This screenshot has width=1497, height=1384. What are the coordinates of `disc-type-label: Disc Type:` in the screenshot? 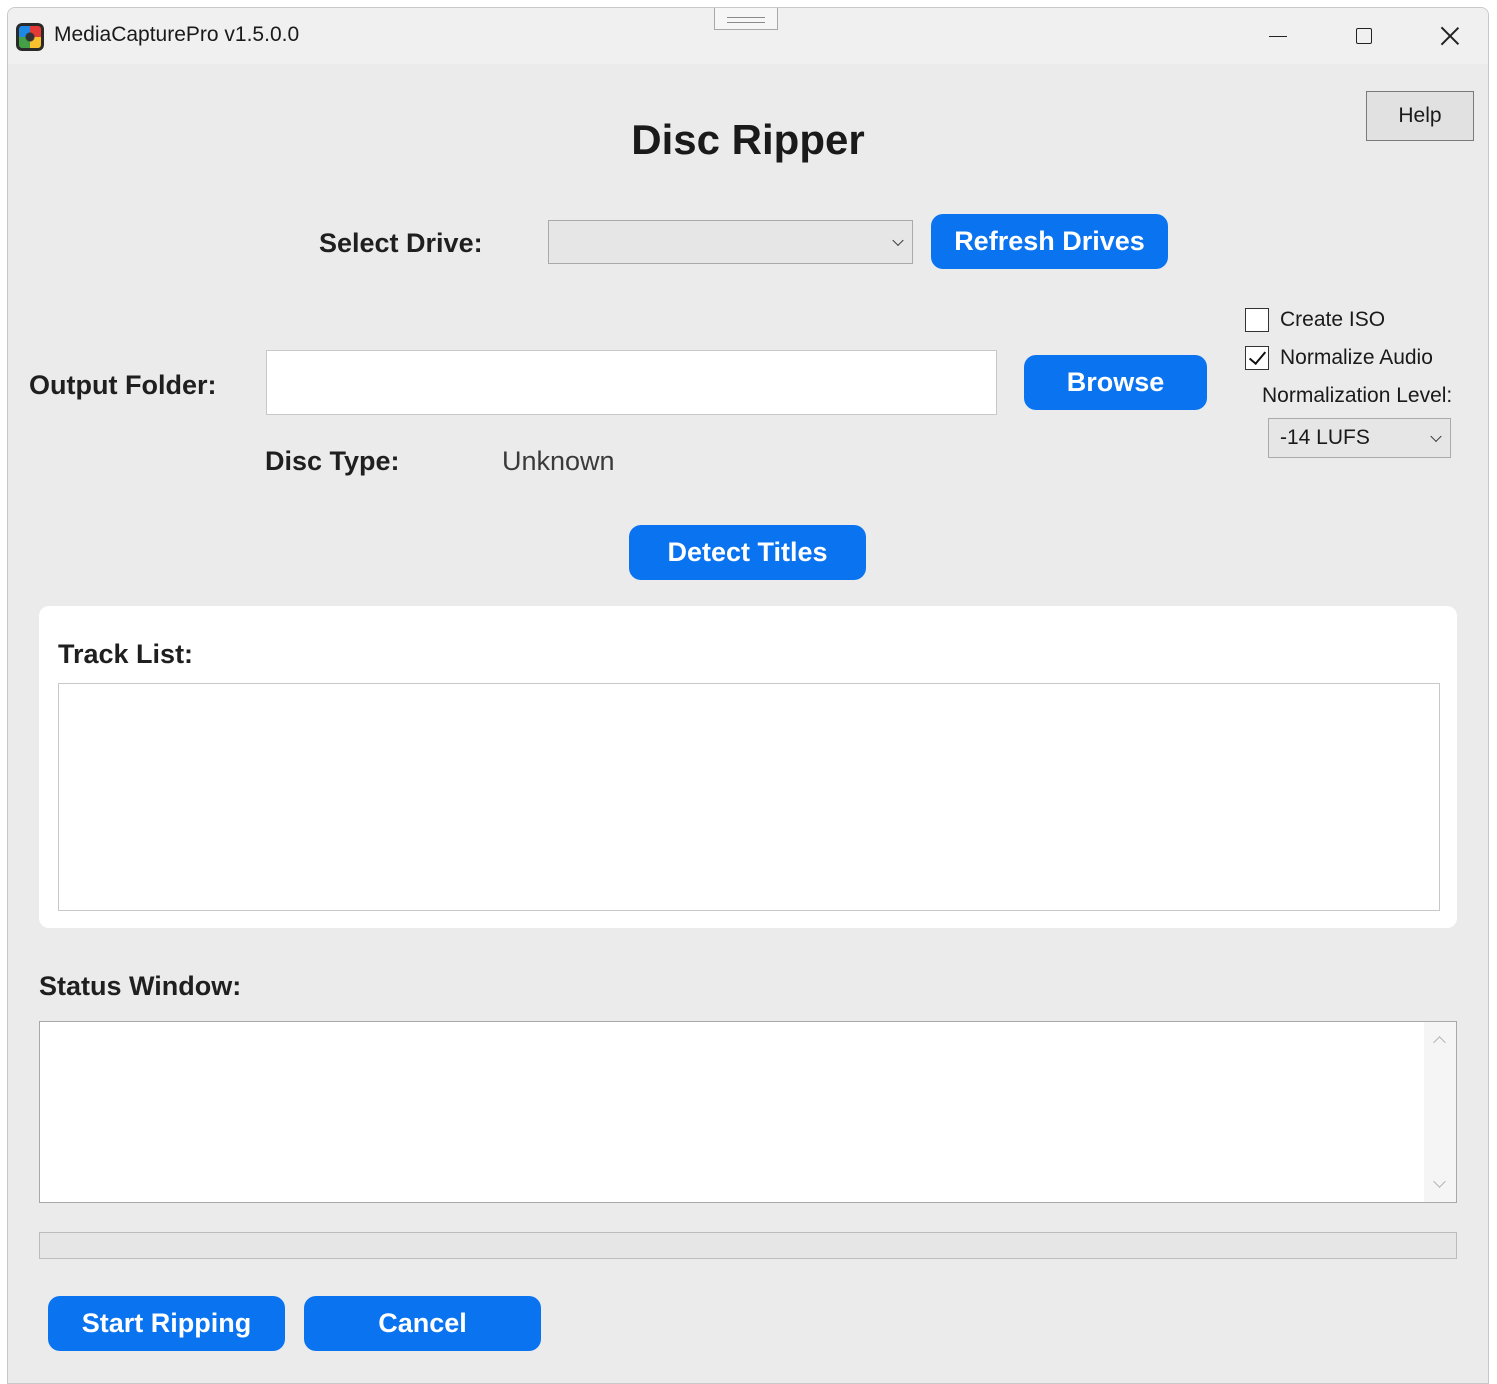 It's located at (332, 461).